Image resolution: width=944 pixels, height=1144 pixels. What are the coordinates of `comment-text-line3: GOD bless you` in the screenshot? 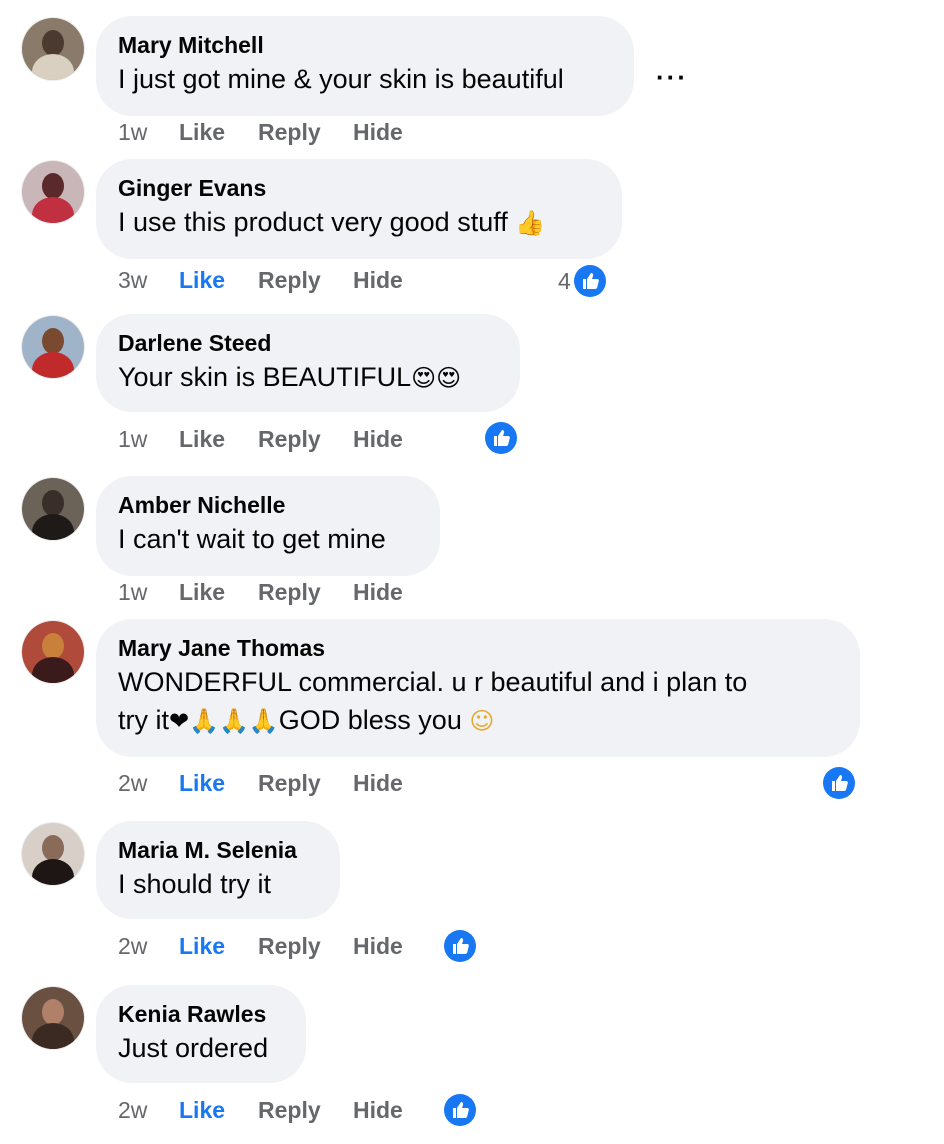 It's located at (370, 720).